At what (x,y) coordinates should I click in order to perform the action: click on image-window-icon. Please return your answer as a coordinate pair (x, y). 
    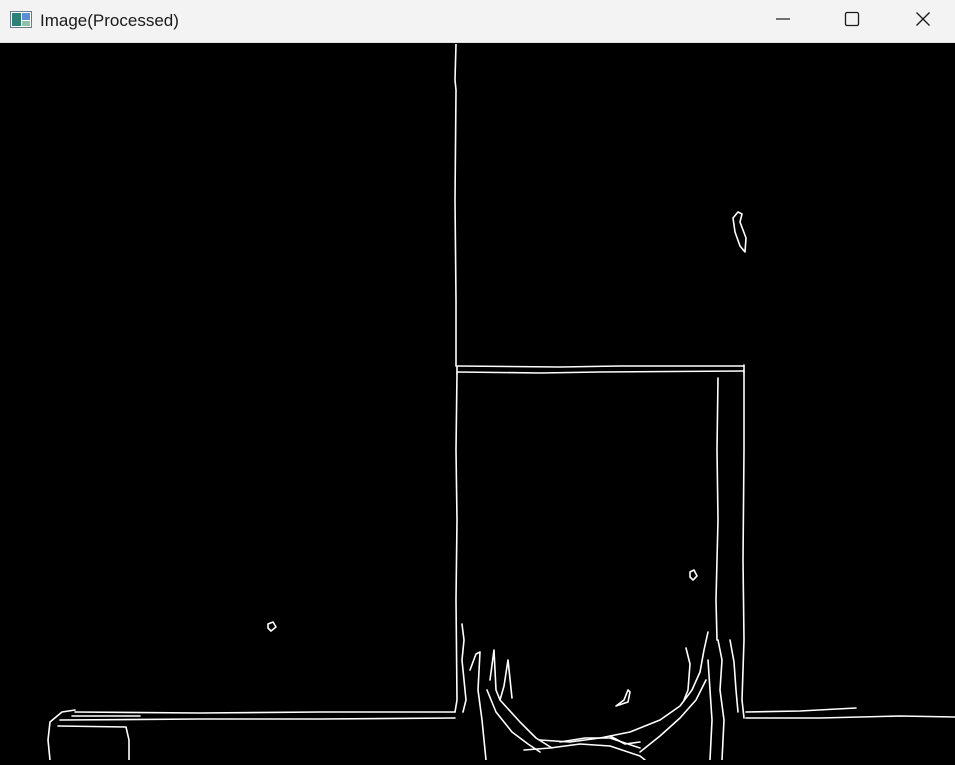
    Looking at the image, I should click on (21, 19).